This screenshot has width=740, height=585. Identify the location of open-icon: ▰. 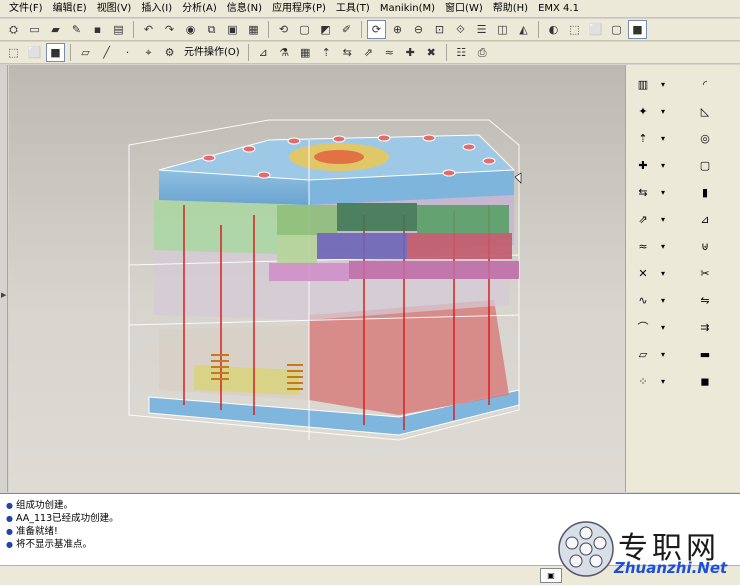
(55, 29).